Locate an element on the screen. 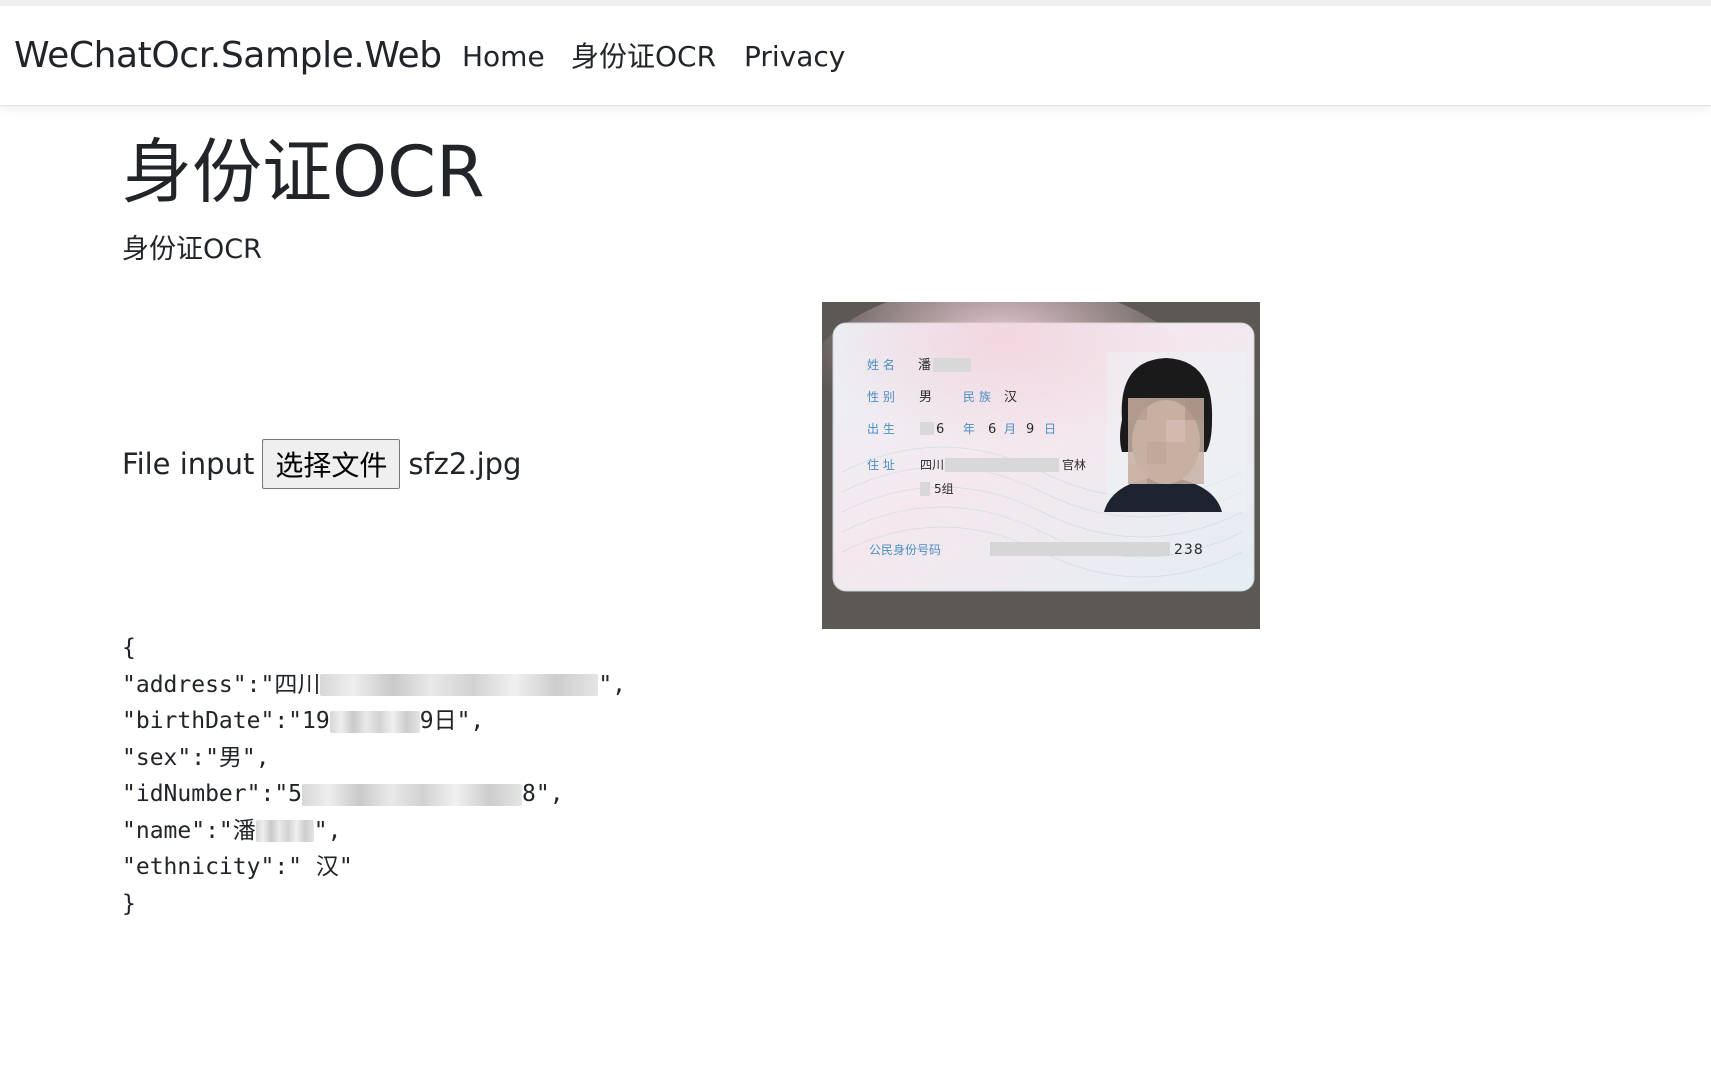 The image size is (1711, 1083). card-value-sex: 男 is located at coordinates (925, 397).